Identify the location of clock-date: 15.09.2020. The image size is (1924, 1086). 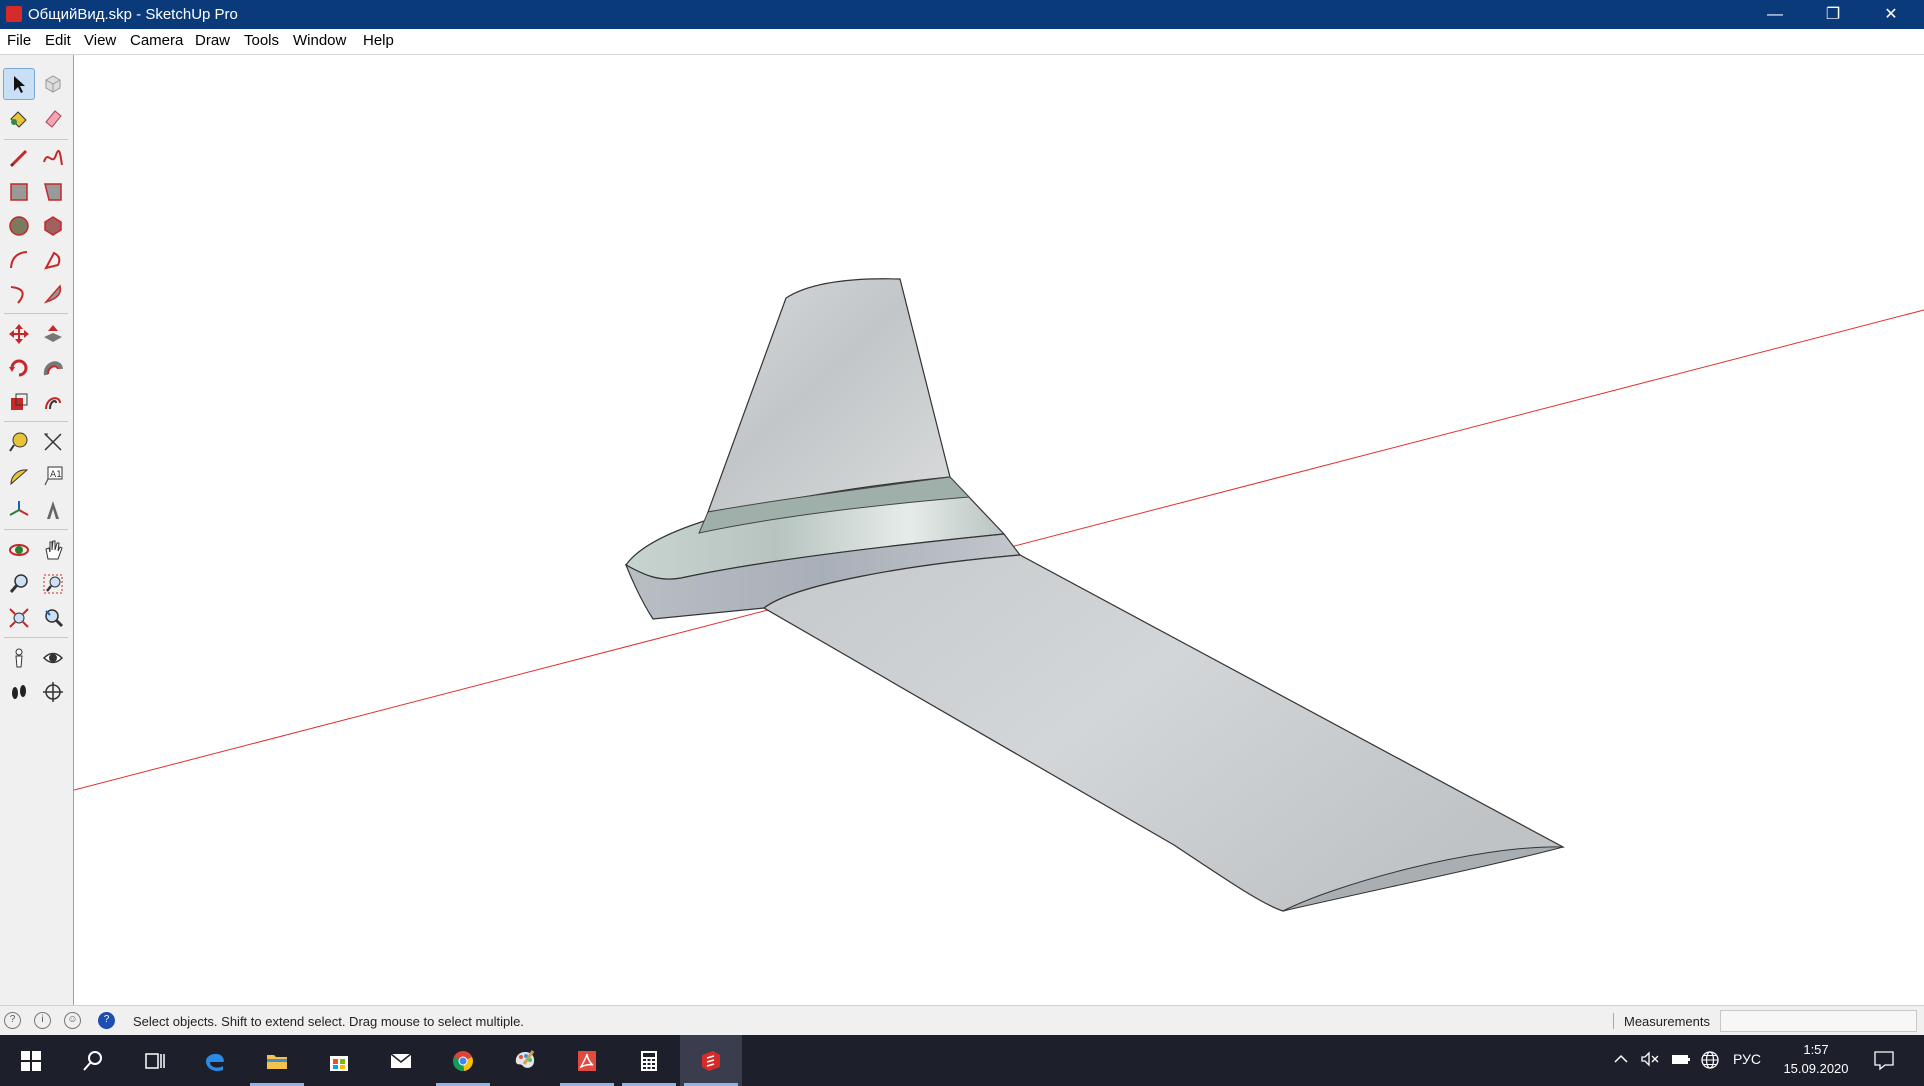
(1816, 1068).